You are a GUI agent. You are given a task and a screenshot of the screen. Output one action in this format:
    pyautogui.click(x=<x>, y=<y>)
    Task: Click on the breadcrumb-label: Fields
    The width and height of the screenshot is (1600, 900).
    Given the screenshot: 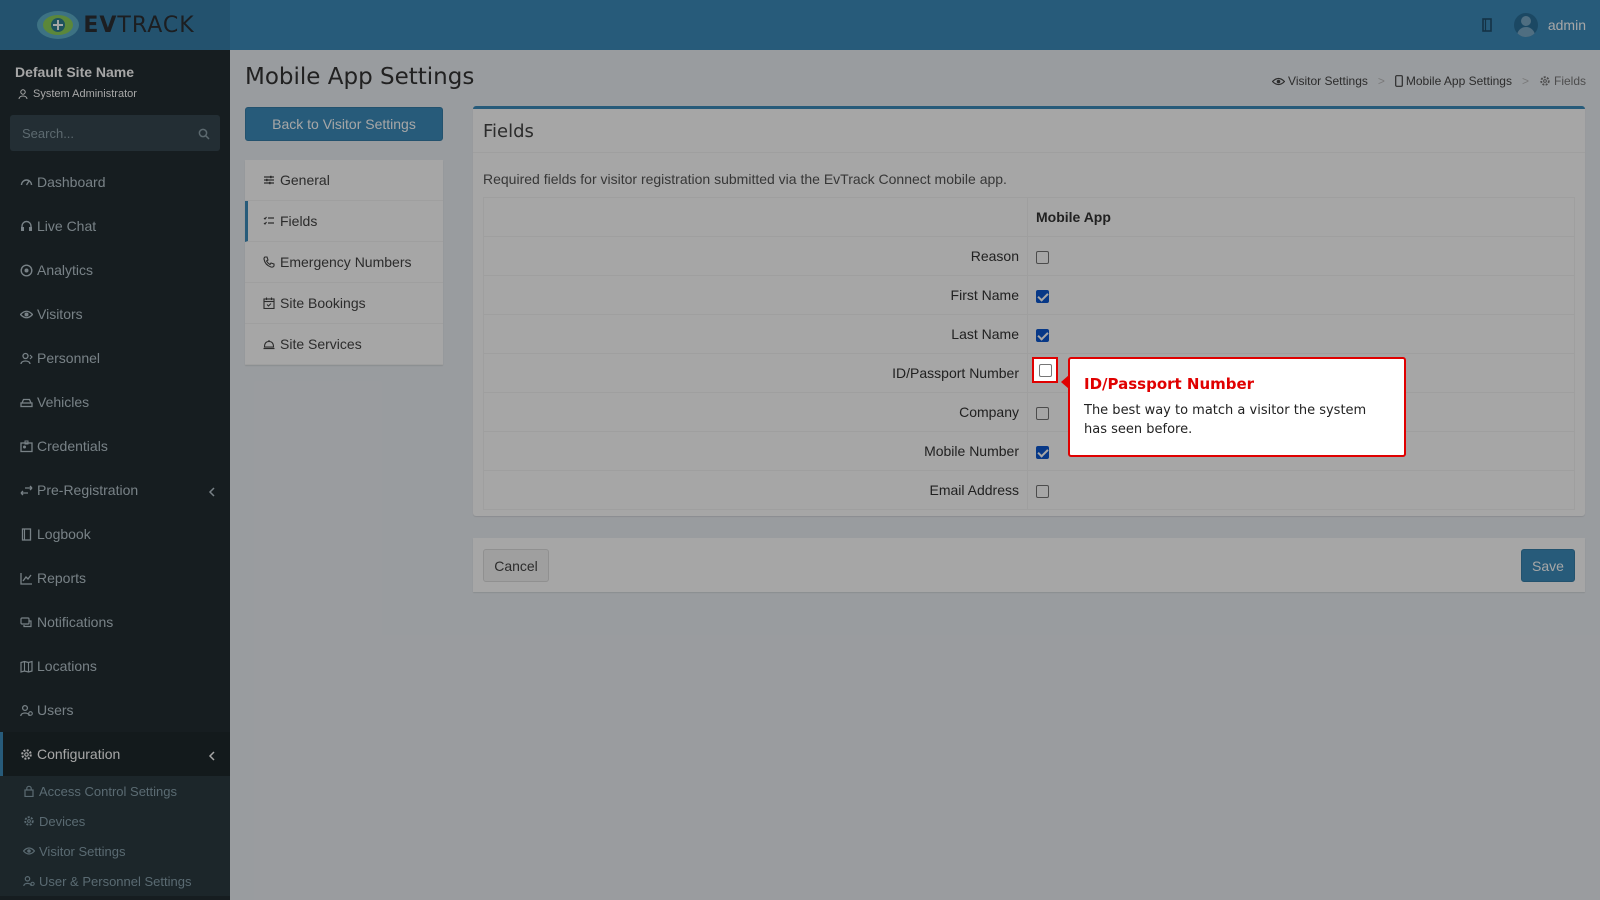 What is the action you would take?
    pyautogui.click(x=1569, y=81)
    